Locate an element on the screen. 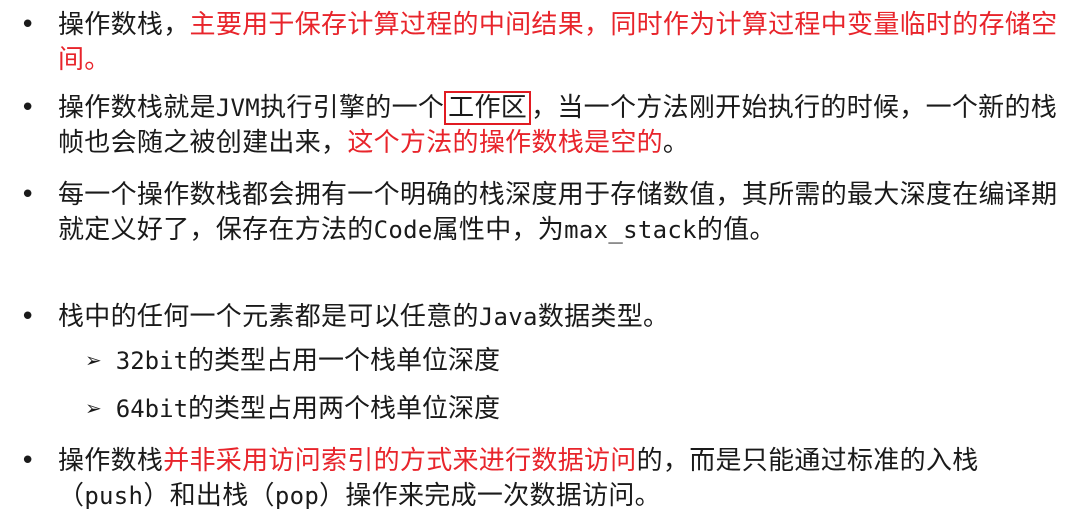  text-normal: 属性中，为 is located at coordinates (498, 230).